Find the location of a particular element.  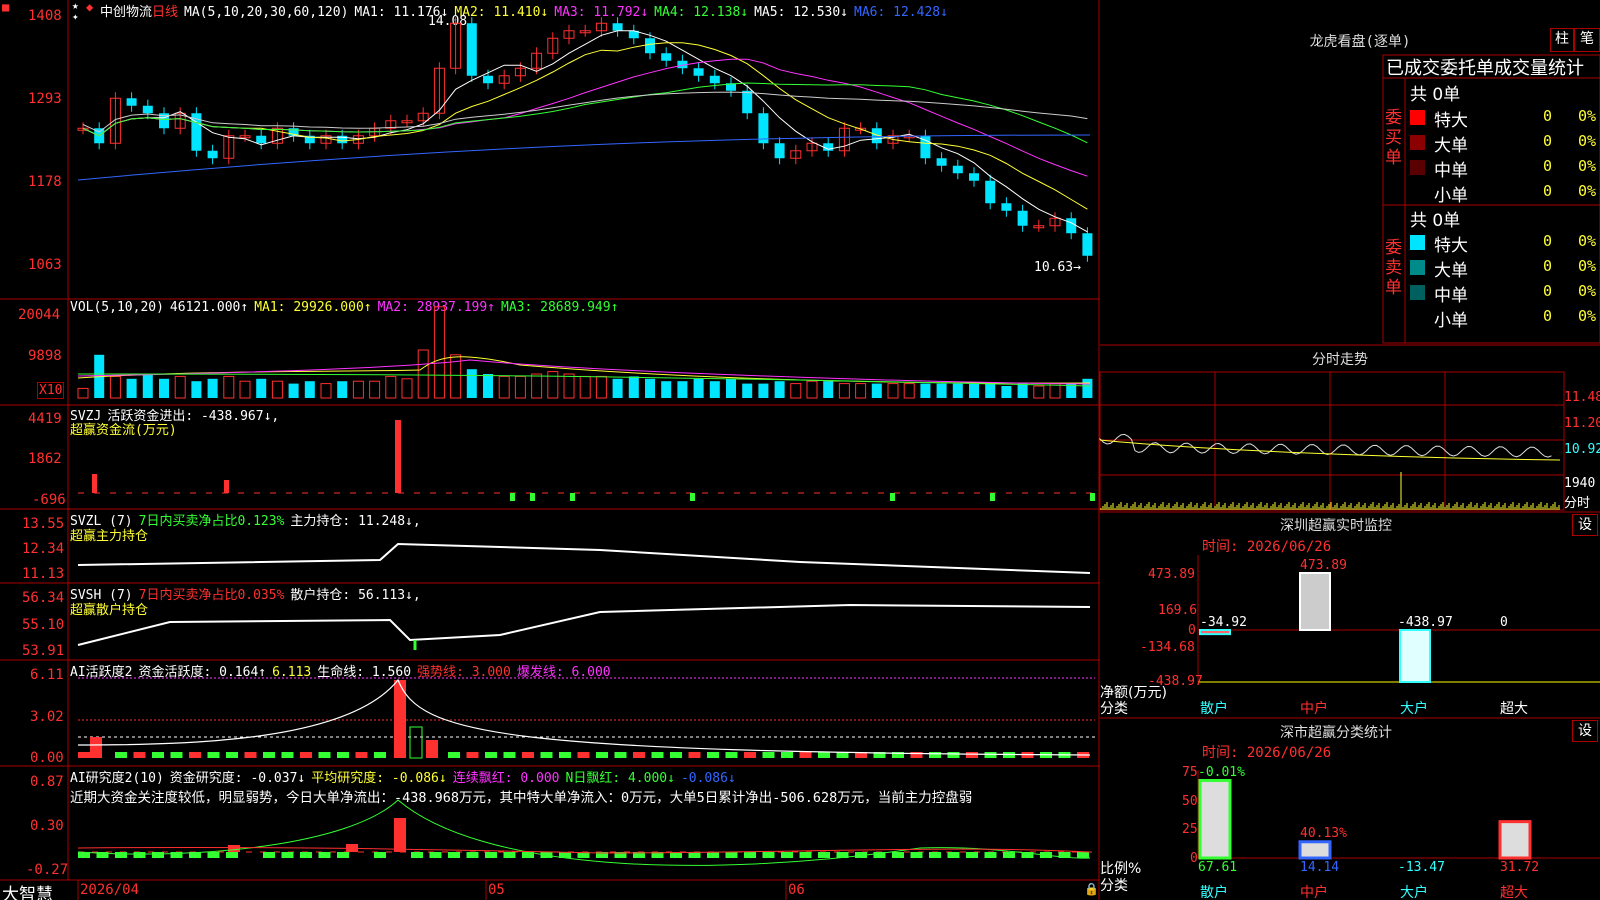

sz-cat-3: 大户 is located at coordinates (1414, 709).